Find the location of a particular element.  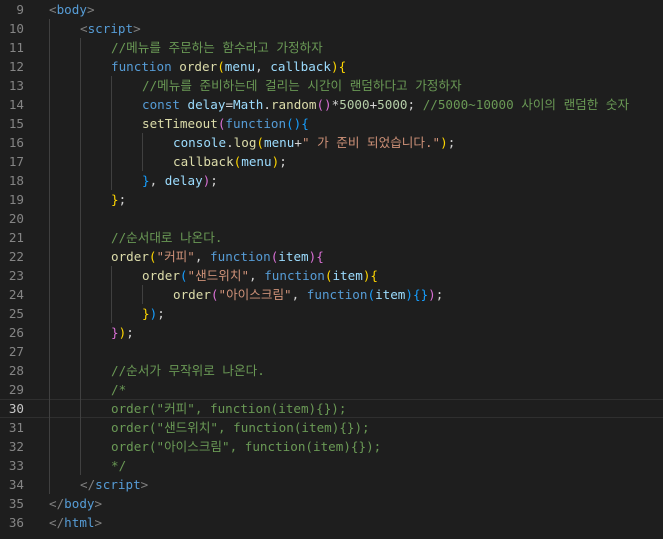

code-line: 31 order("샌드위치", function(item){}); is located at coordinates (331, 427).